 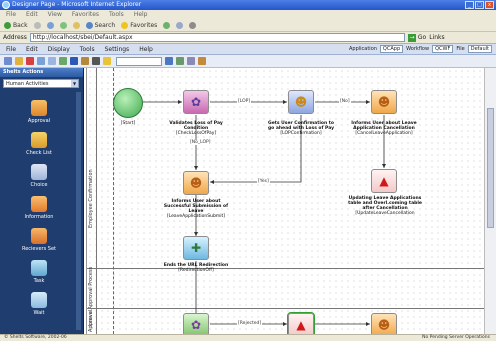 What do you see at coordinates (87, 49) in the screenshot?
I see `app-menu-tools: Tools` at bounding box center [87, 49].